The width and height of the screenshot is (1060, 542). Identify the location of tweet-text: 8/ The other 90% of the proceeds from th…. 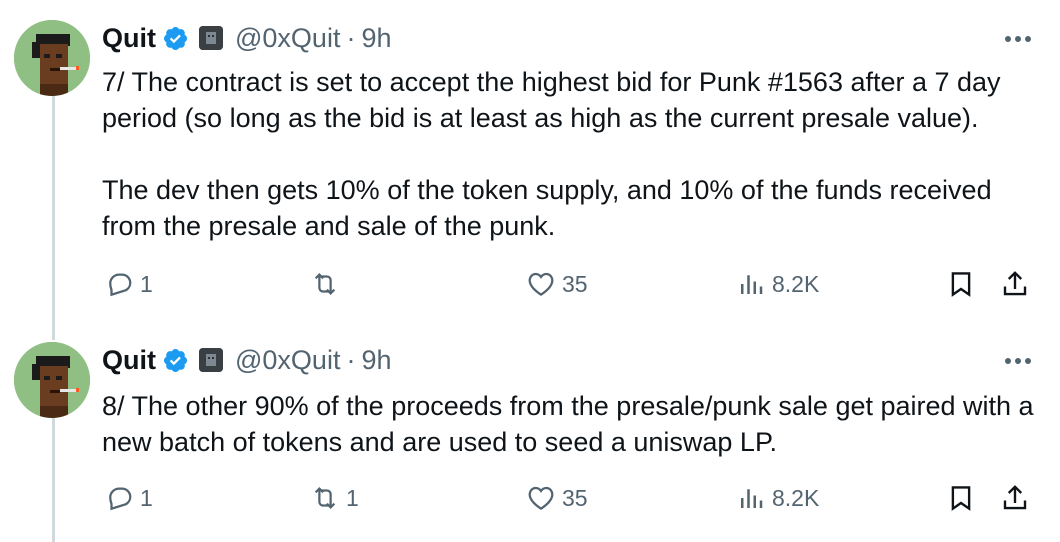
(572, 424).